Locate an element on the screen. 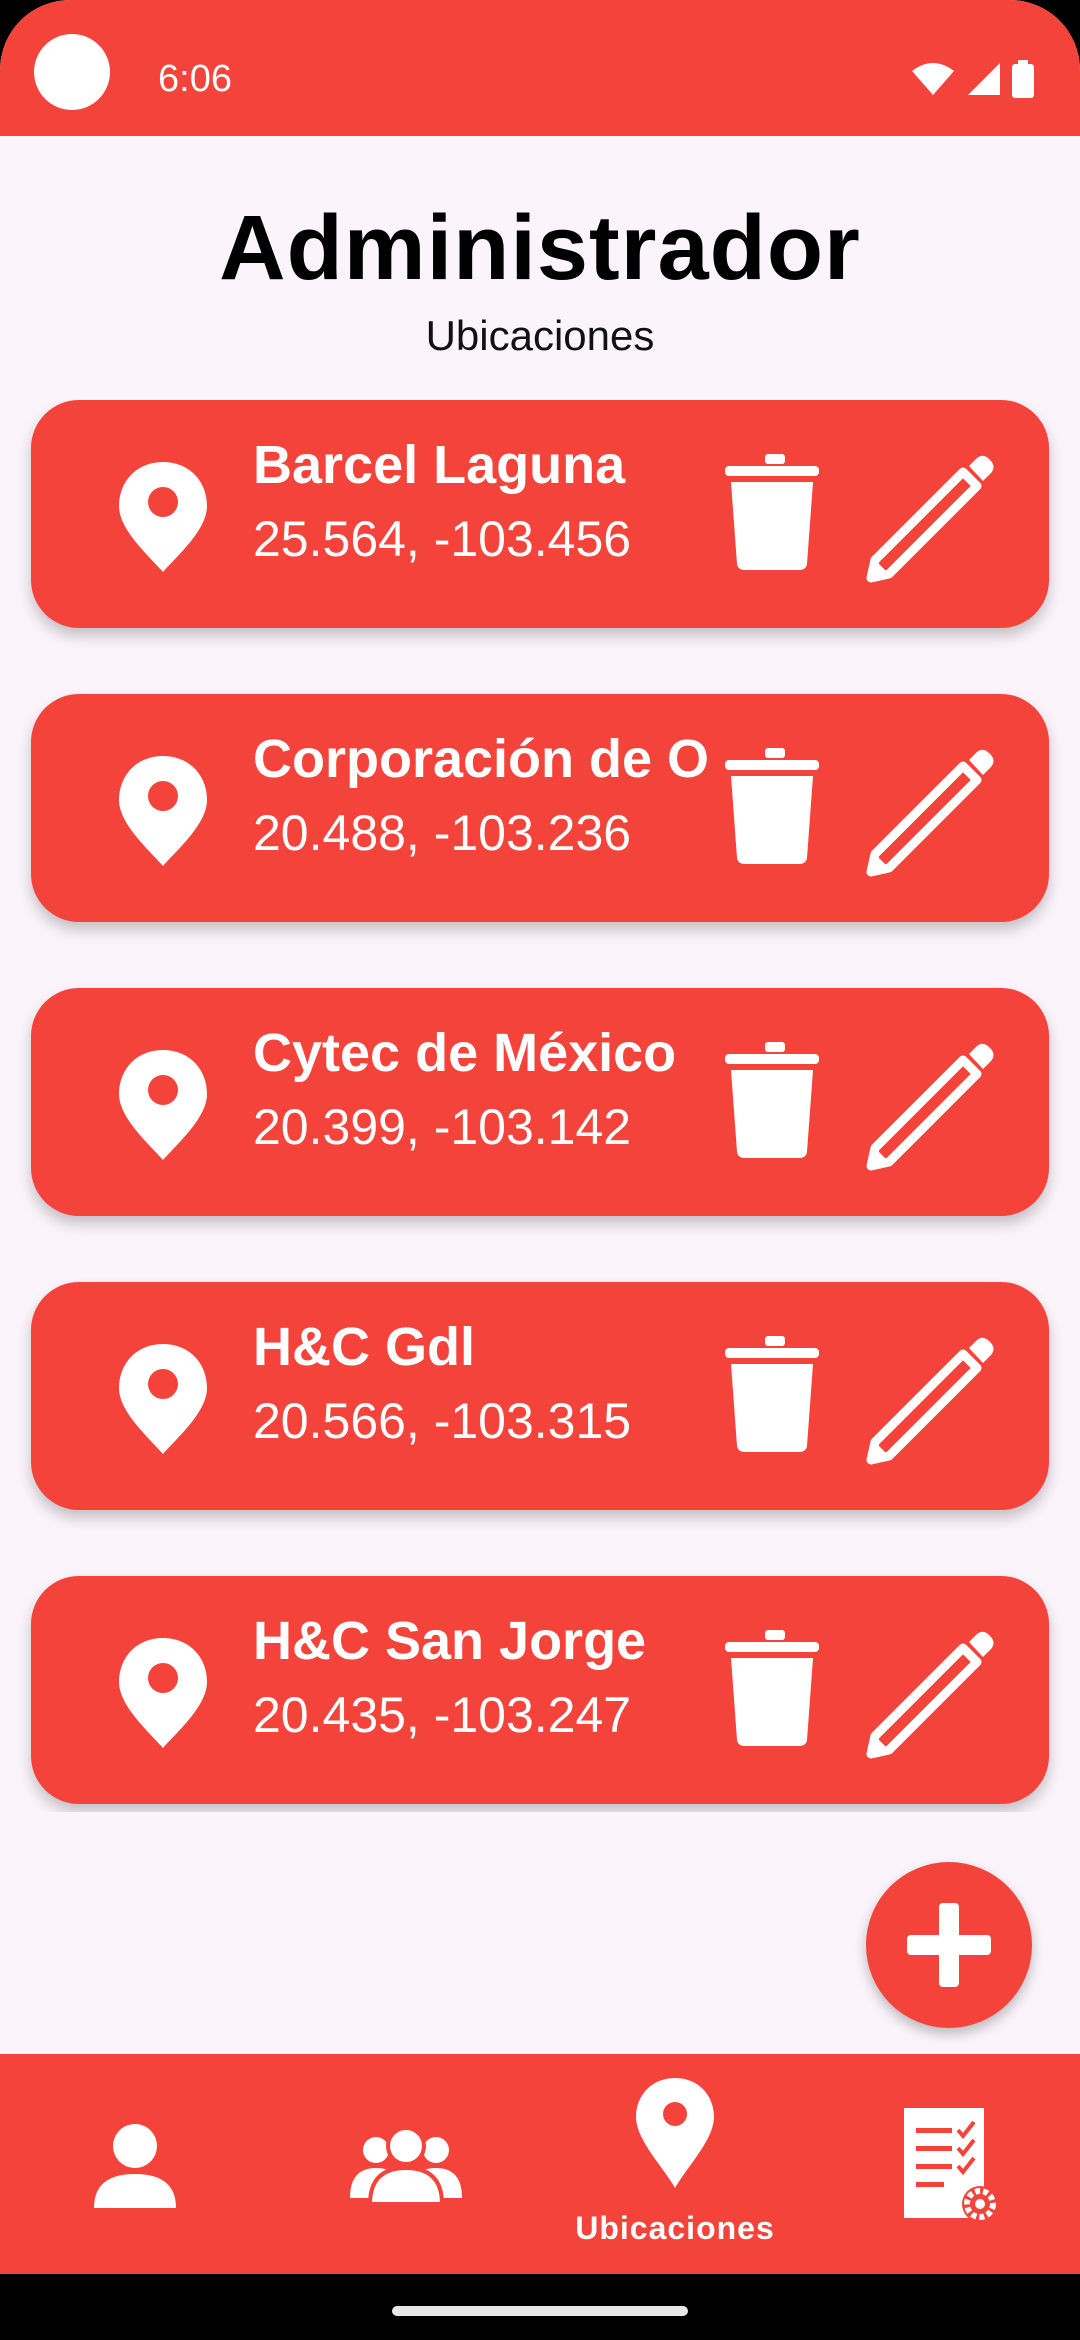 The height and width of the screenshot is (2340, 1080). location-coords: 20.488, -103.236 is located at coordinates (442, 833).